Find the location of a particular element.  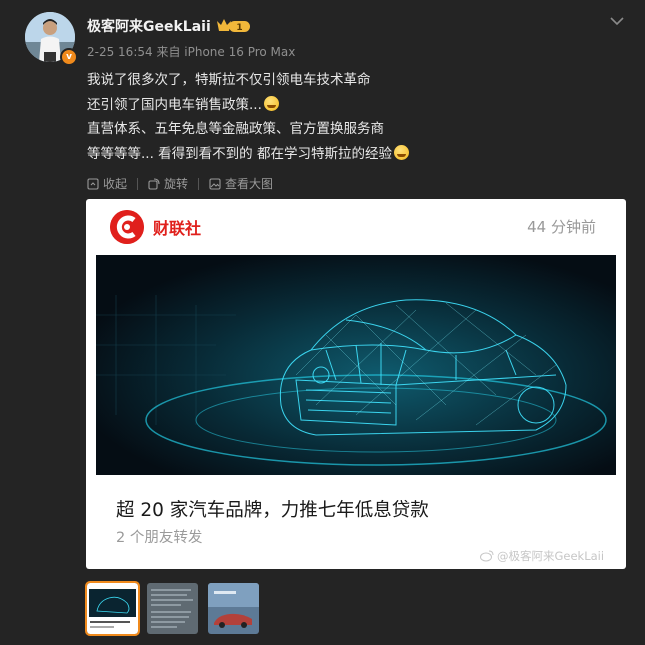

watermark: @极客阿来GeekLaii is located at coordinates (542, 556).